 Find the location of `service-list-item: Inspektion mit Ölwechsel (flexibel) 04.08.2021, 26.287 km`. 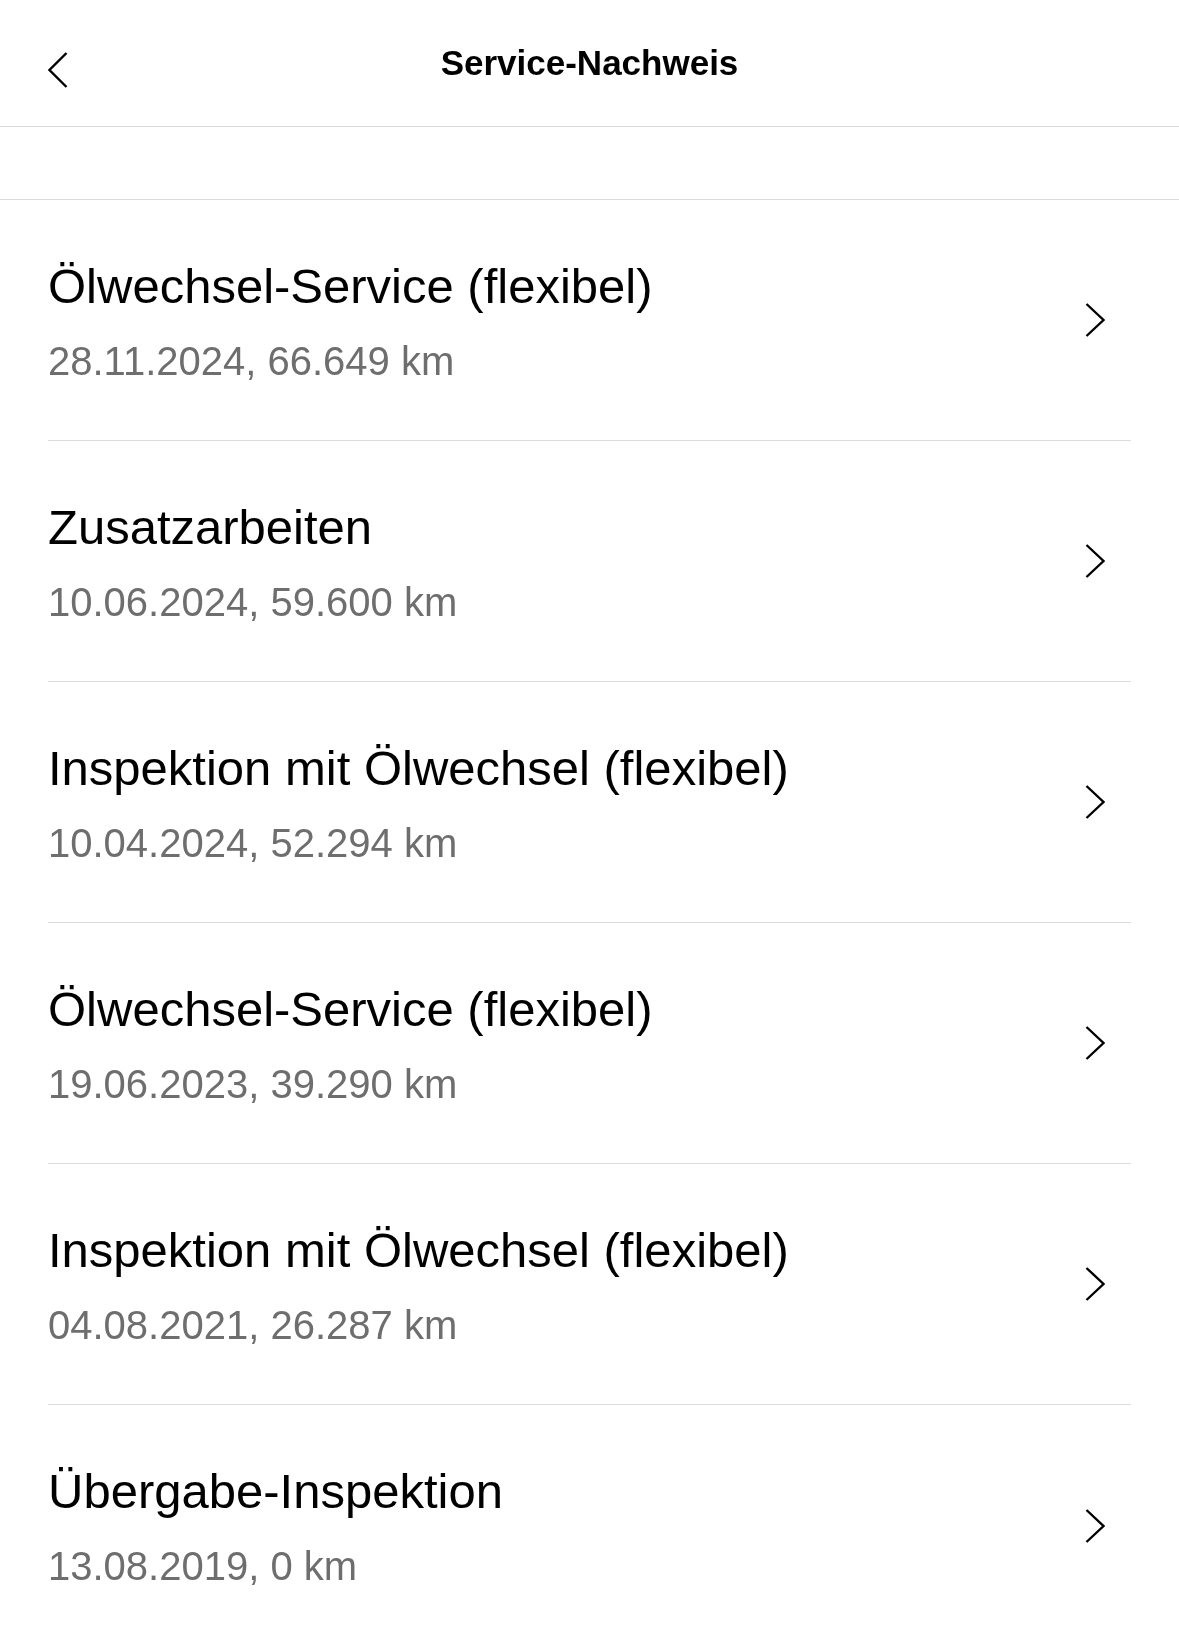

service-list-item: Inspektion mit Ölwechsel (flexibel) 04.08.2021, 26.287 km is located at coordinates (589, 1284).